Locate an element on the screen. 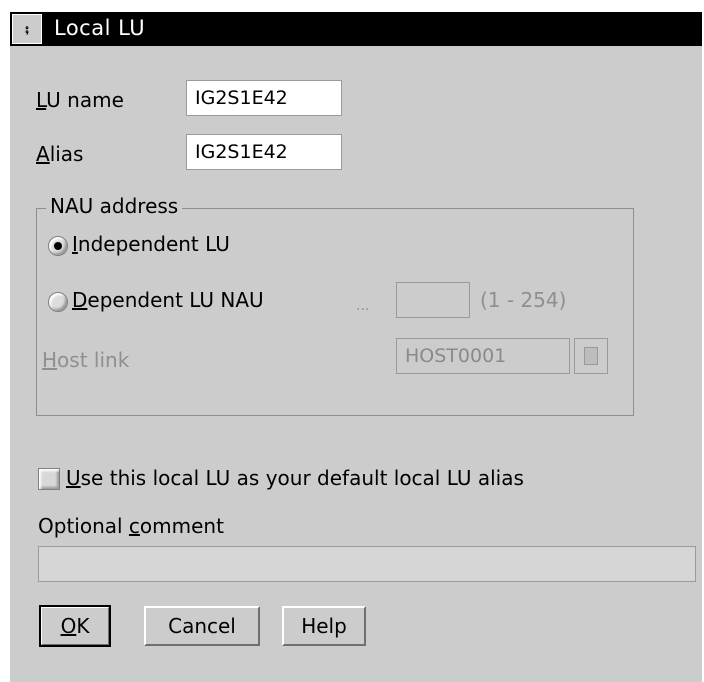 This screenshot has width=704, height=682. default-alias-checkbox is located at coordinates (49, 479).